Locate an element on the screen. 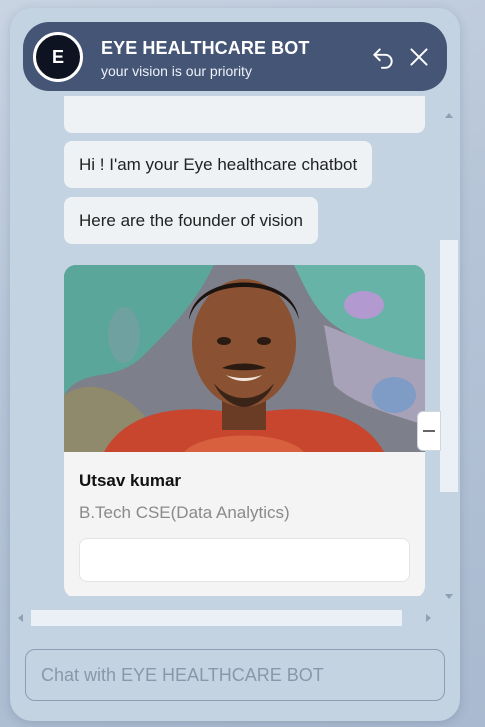 The image size is (485, 727). close-button is located at coordinates (419, 57).